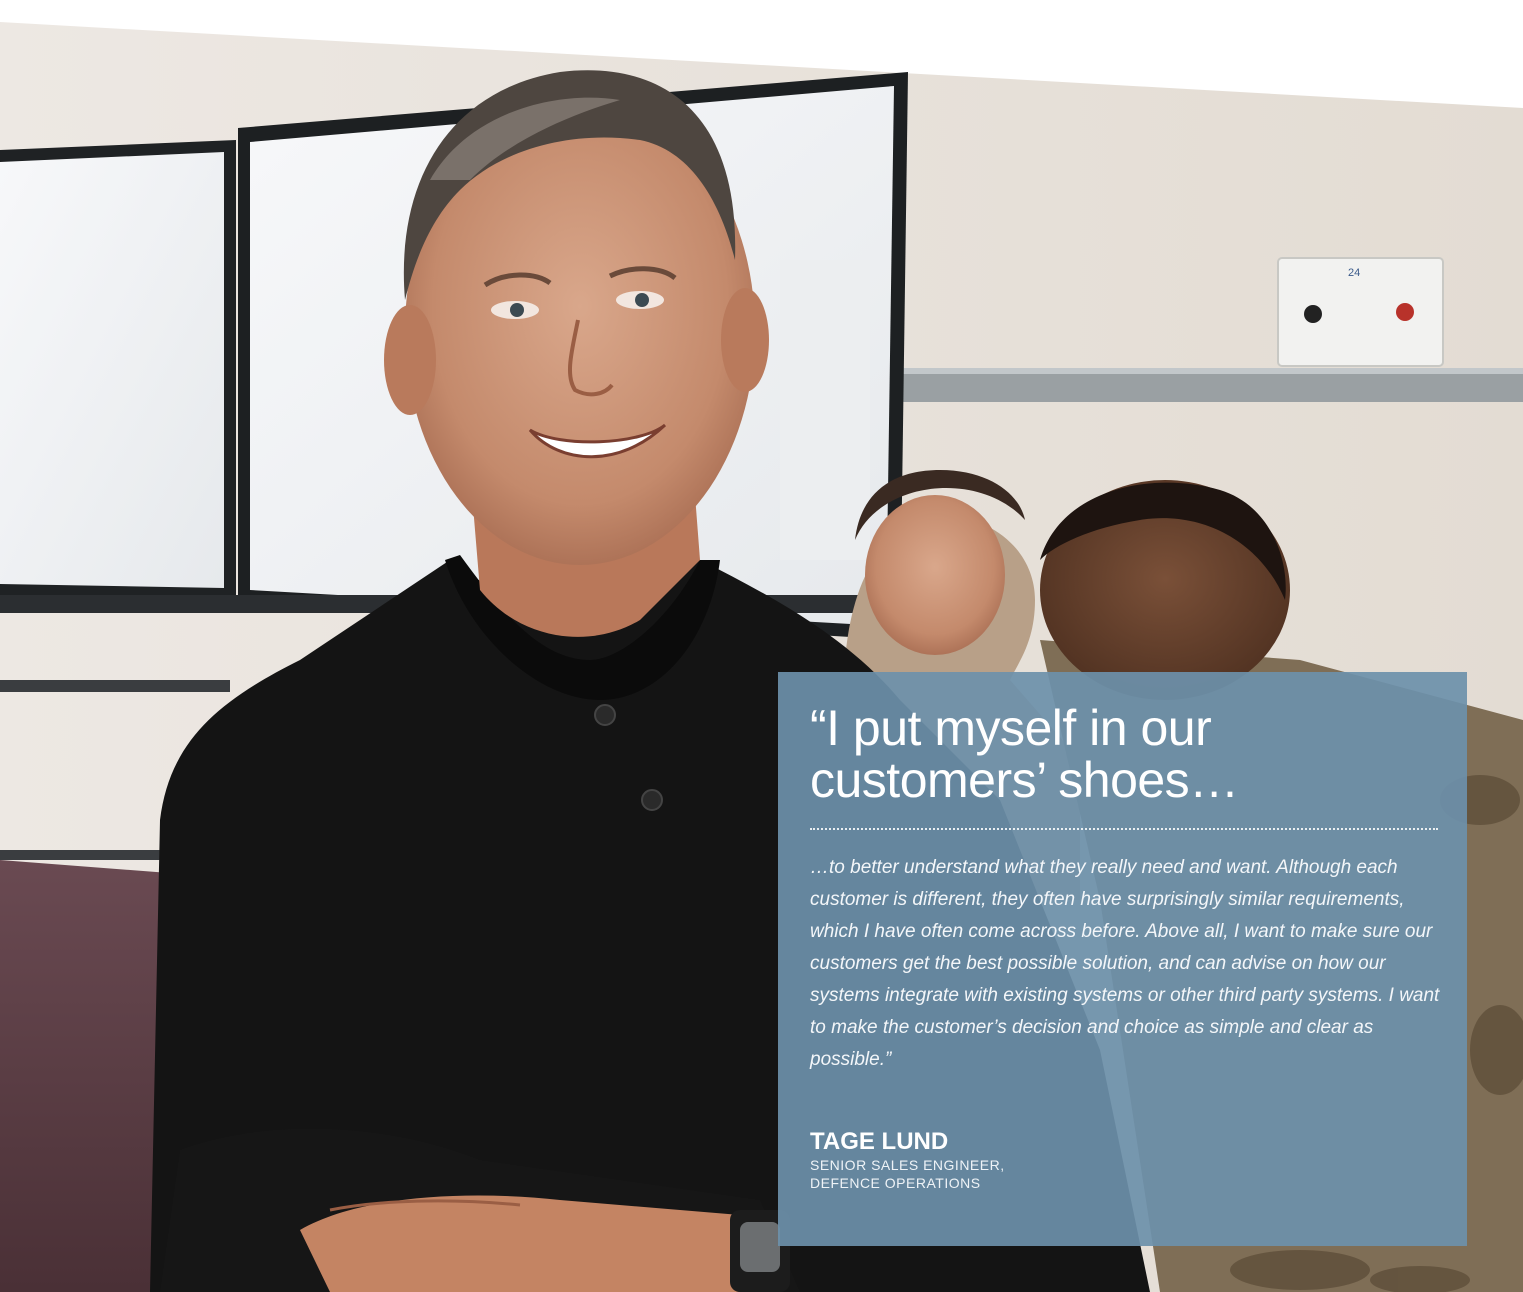 The height and width of the screenshot is (1292, 1523). What do you see at coordinates (1124, 829) in the screenshot?
I see `dotted-divider` at bounding box center [1124, 829].